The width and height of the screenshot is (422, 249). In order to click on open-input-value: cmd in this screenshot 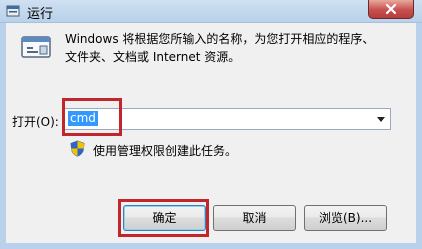, I will do `click(83, 118)`.